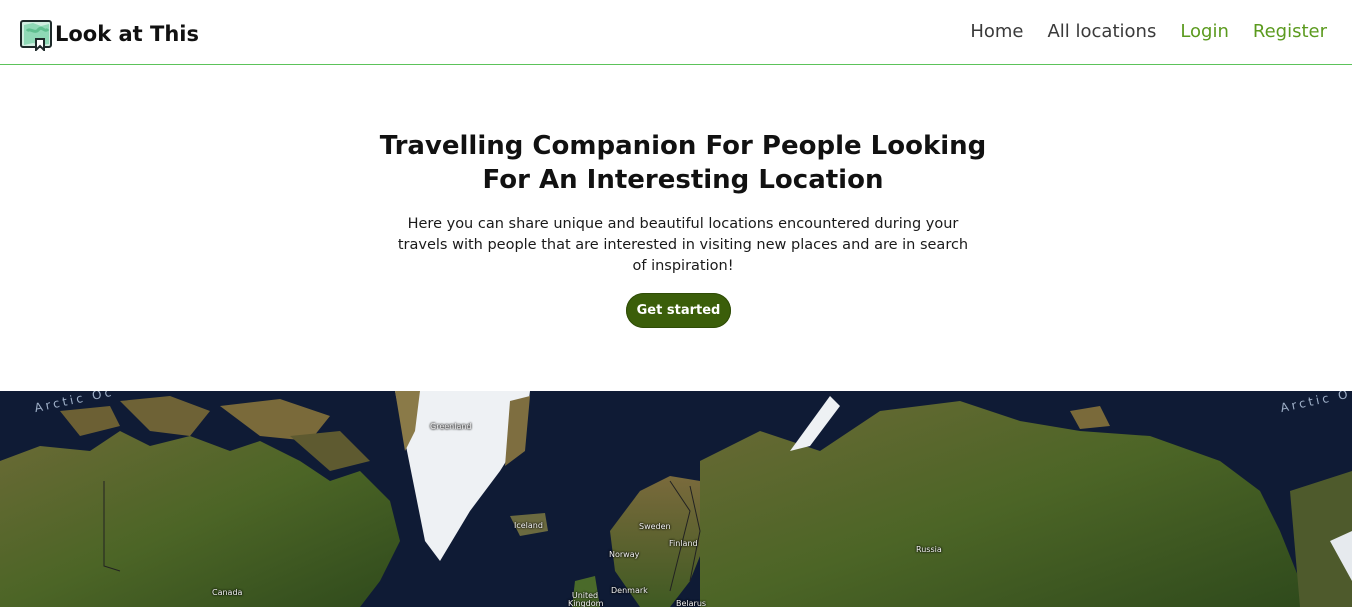  I want to click on hero-title-line2: For An Interesting Location, so click(683, 180).